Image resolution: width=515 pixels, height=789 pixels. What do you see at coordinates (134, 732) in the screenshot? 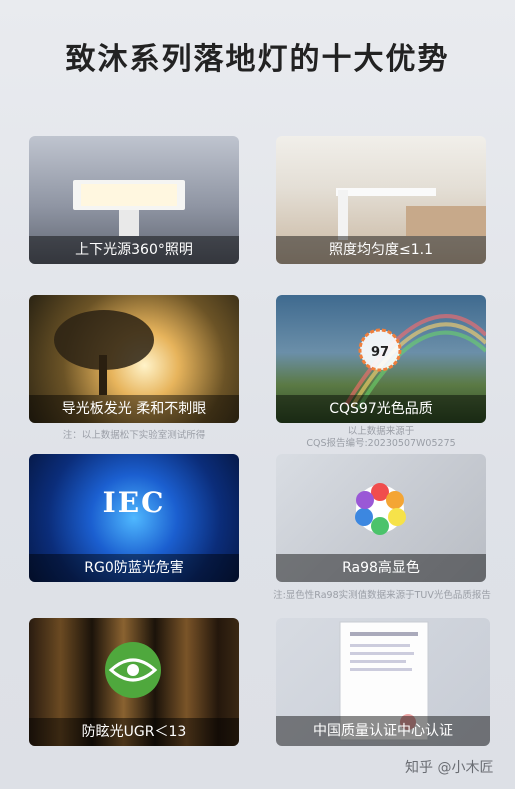
I see `feature-caption: 防眩光UGR＜13` at bounding box center [134, 732].